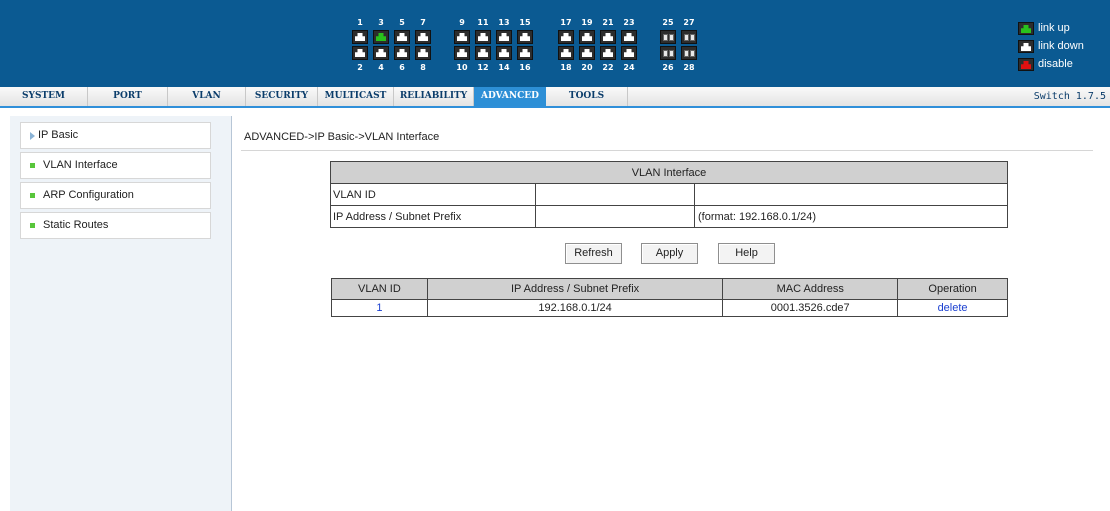  I want to click on port-number-label: 2, so click(360, 67).